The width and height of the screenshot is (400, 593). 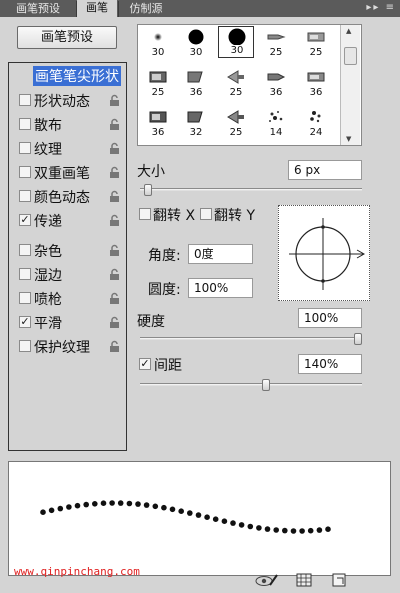 I want to click on brush-tip: 14, so click(x=276, y=123).